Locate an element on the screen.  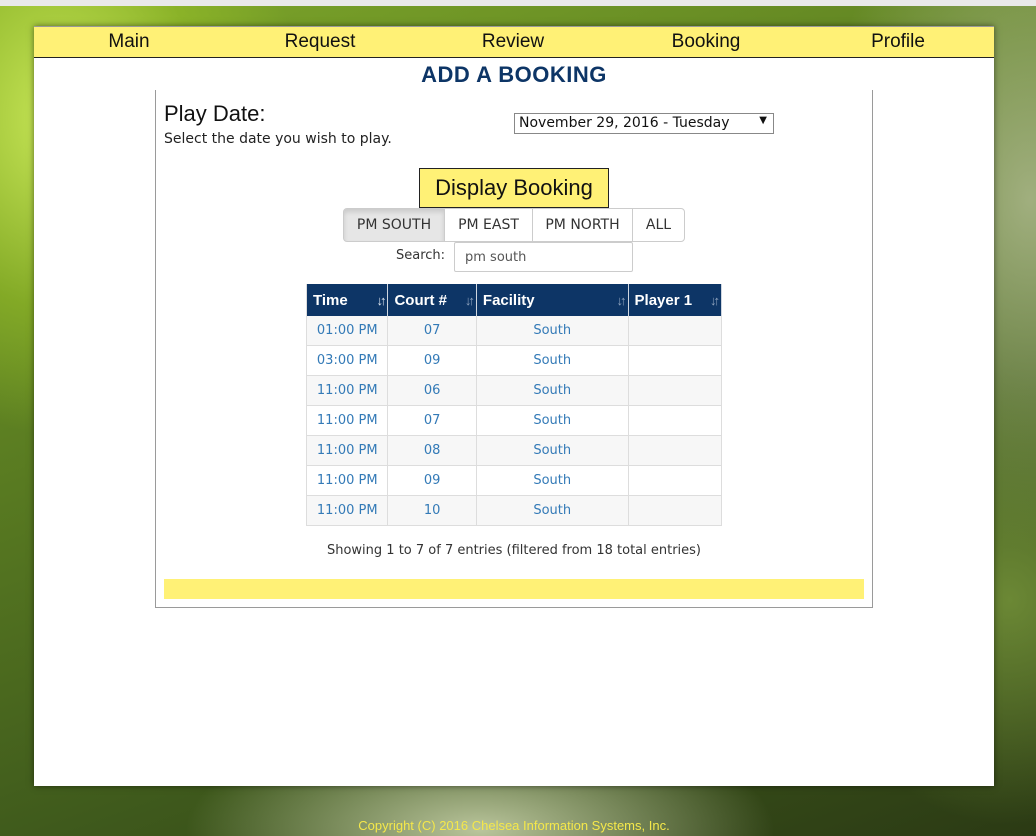
column-label-player-1: Player 1 is located at coordinates (663, 300).